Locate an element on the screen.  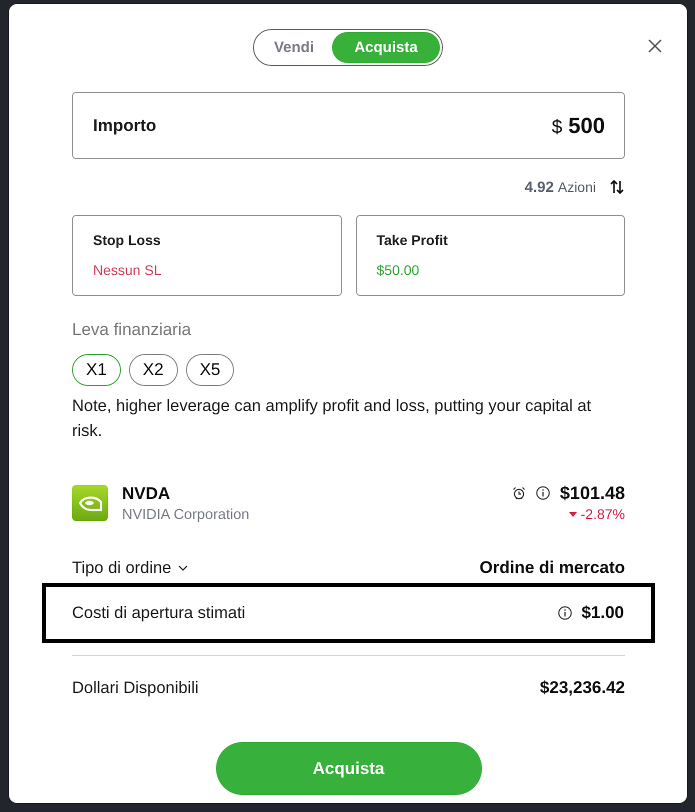
leverage-option: X2 is located at coordinates (153, 370).